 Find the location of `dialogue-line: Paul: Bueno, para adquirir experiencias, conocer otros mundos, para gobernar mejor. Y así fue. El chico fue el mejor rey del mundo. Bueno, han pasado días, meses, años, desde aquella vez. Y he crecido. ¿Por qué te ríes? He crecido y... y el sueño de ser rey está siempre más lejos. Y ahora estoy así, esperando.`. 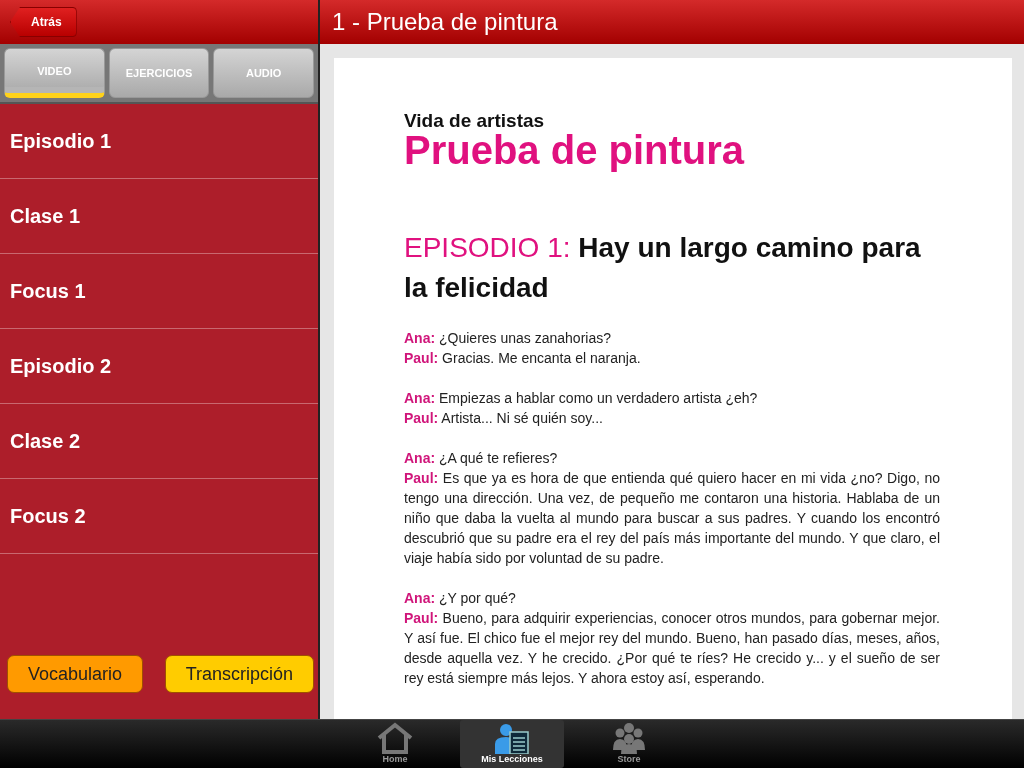

dialogue-line: Paul: Bueno, para adquirir experiencias, conocer otros mundos, para gobernar mejor. Y así fue. El chico fue el mejor rey del mundo. Bueno, han pasado días, meses, años, desde aquella vez. Y he crecido. ¿Por qué te ríes? He crecido y... y el sueño de ser rey está siempre más lejos. Y ahora estoy así, esperando. is located at coordinates (672, 648).